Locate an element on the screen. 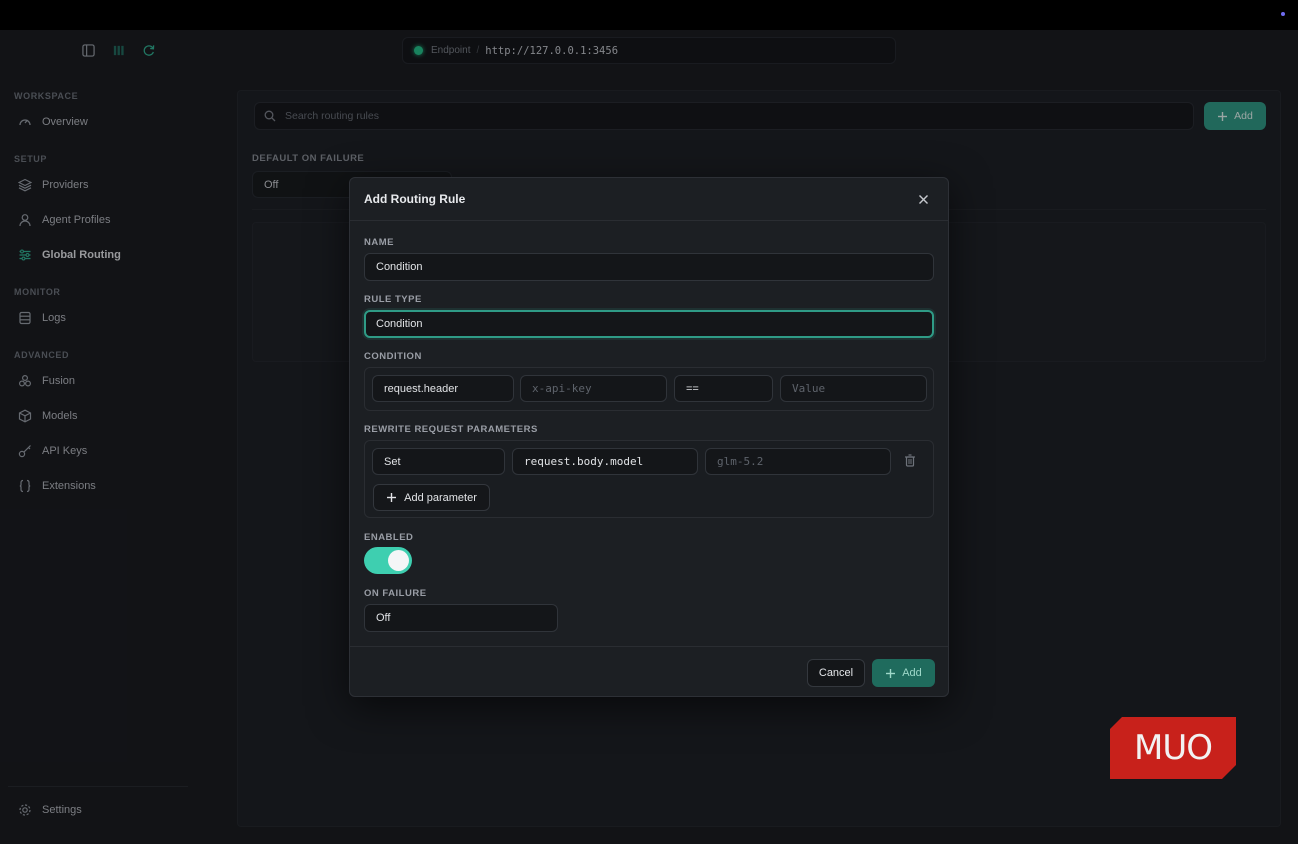  on-failure-select: Off is located at coordinates (461, 618).